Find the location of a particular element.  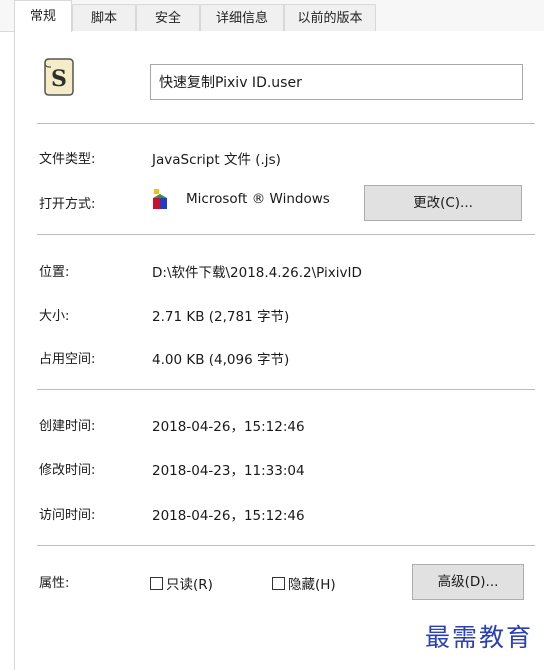

tab-general: 常规 is located at coordinates (43, 16).